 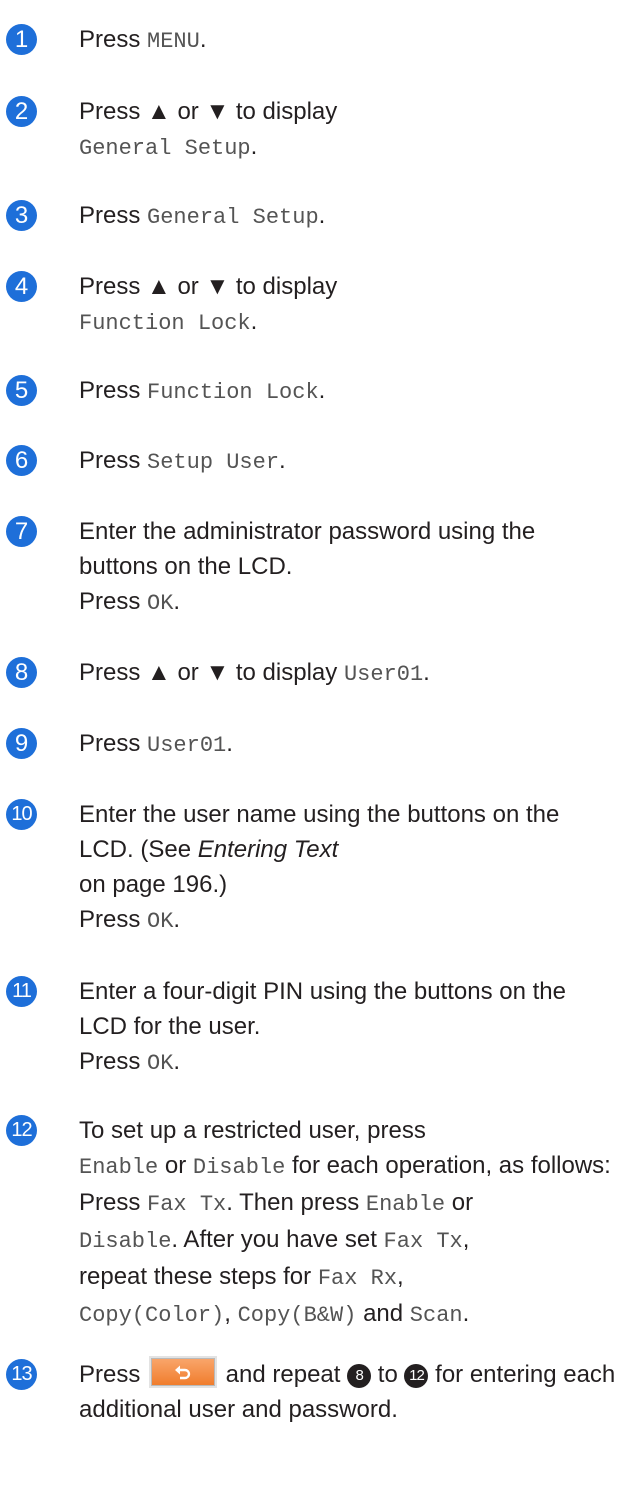 I want to click on step-number-10: 10, so click(x=21, y=814).